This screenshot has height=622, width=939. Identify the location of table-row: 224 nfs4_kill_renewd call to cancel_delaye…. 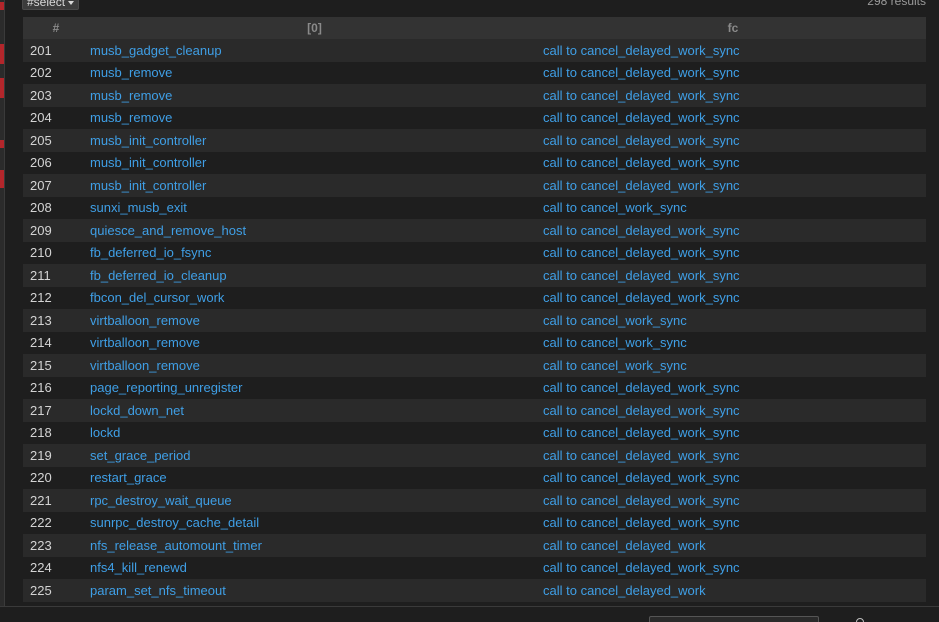
(474, 567).